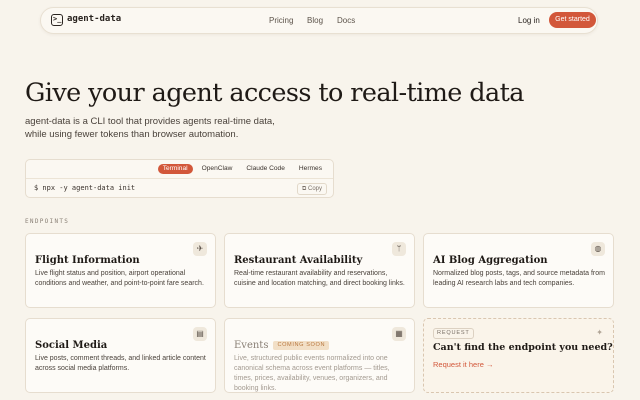 Image resolution: width=640 pixels, height=400 pixels. What do you see at coordinates (315, 20) in the screenshot?
I see `nav-link-blog: Blog` at bounding box center [315, 20].